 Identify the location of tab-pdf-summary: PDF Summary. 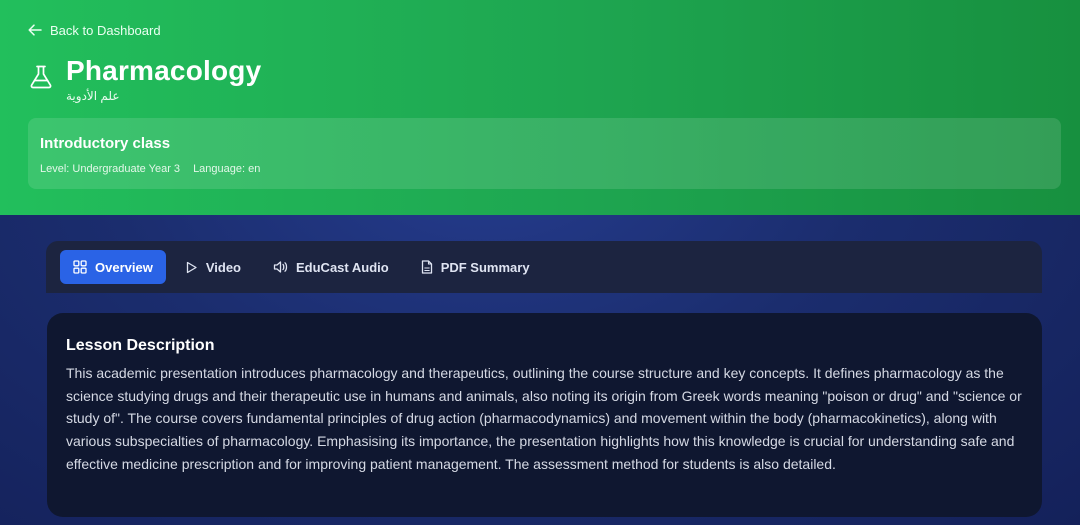
(475, 267).